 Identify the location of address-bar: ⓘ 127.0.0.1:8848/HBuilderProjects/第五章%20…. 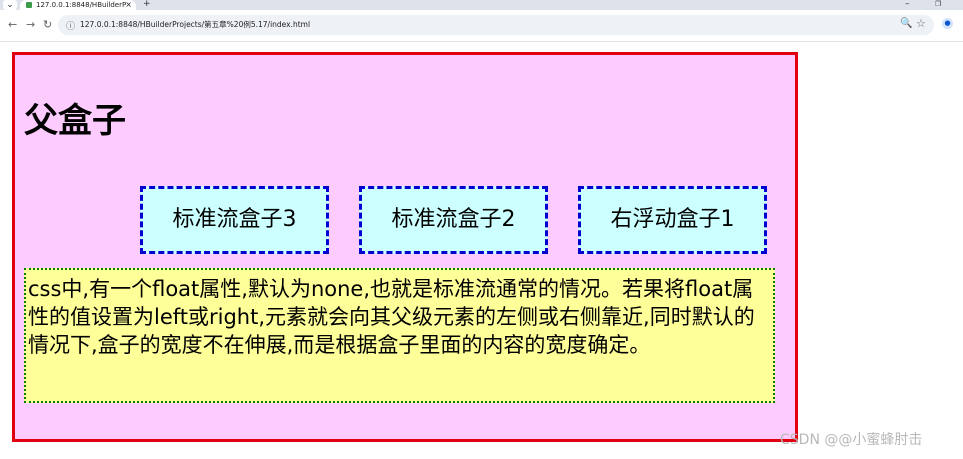
(496, 25).